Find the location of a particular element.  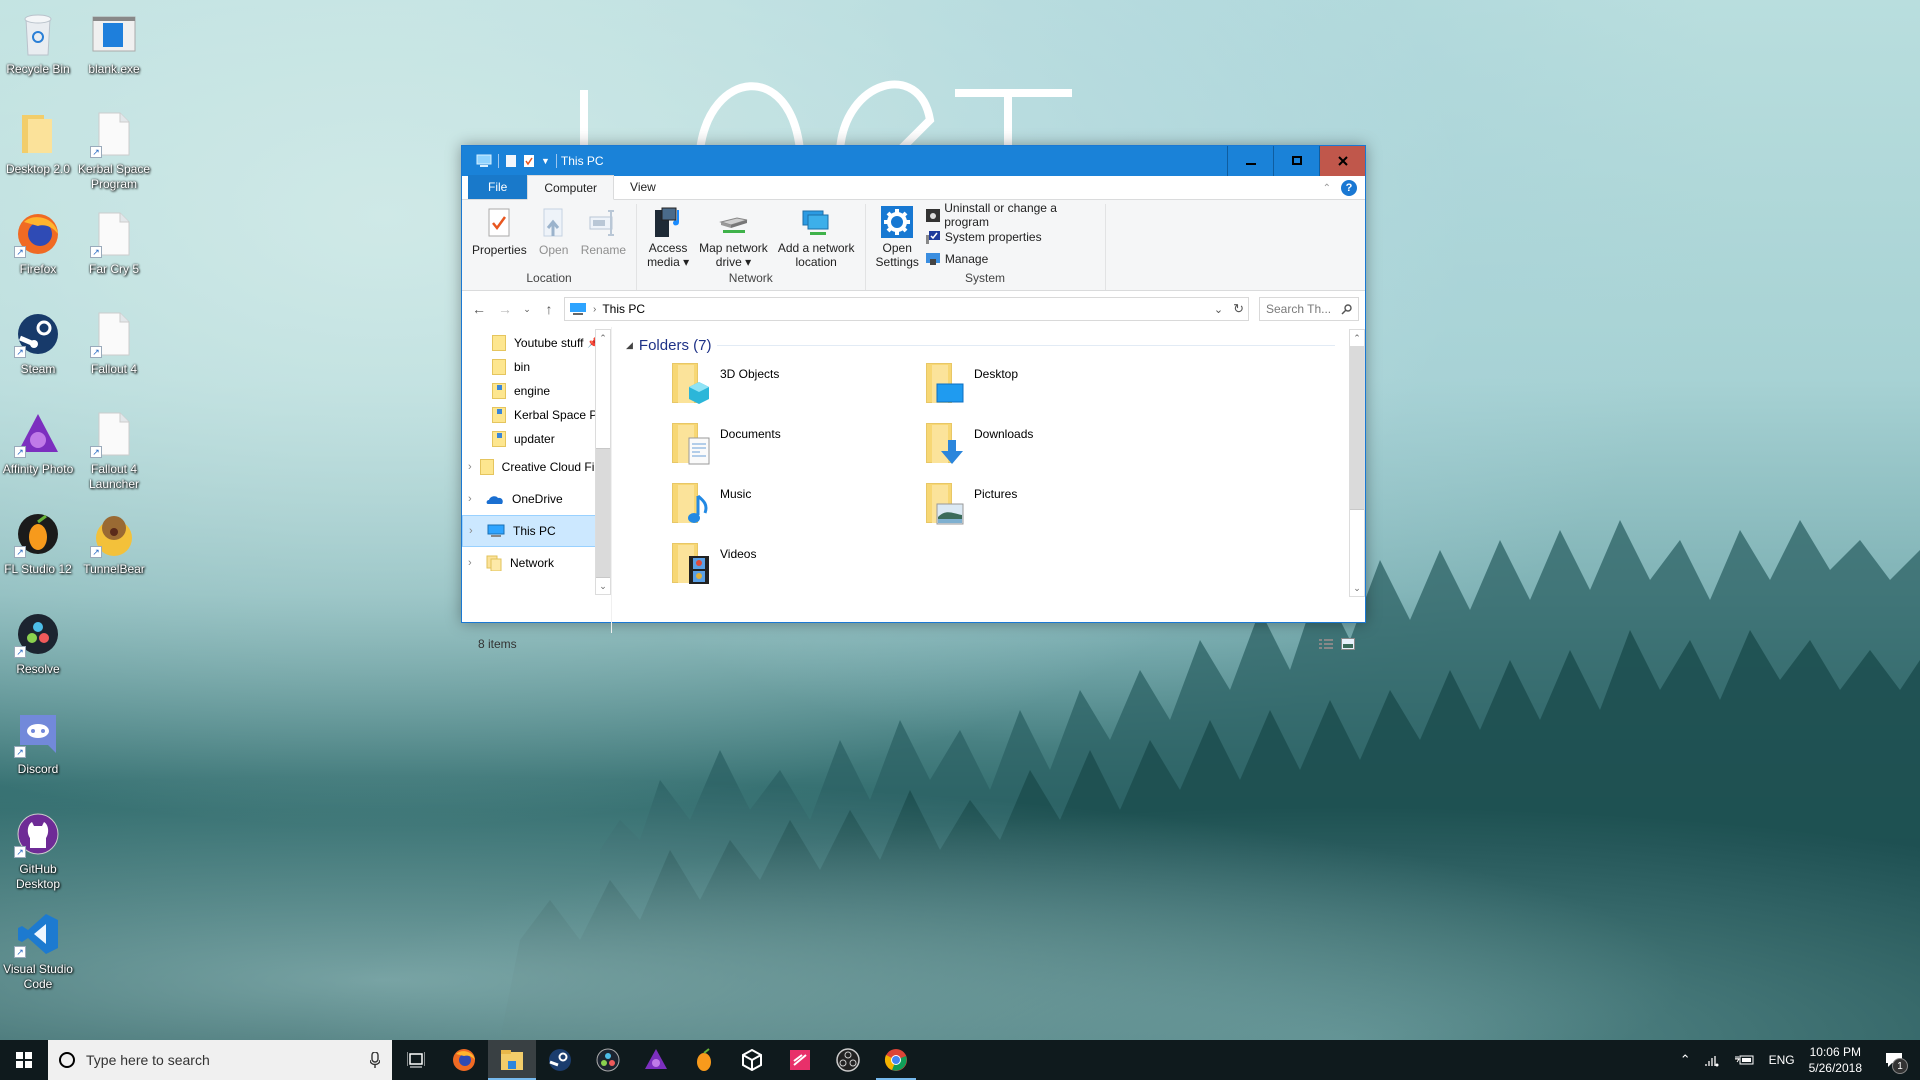

access-media-button: Access media ▾ is located at coordinates (668, 237).